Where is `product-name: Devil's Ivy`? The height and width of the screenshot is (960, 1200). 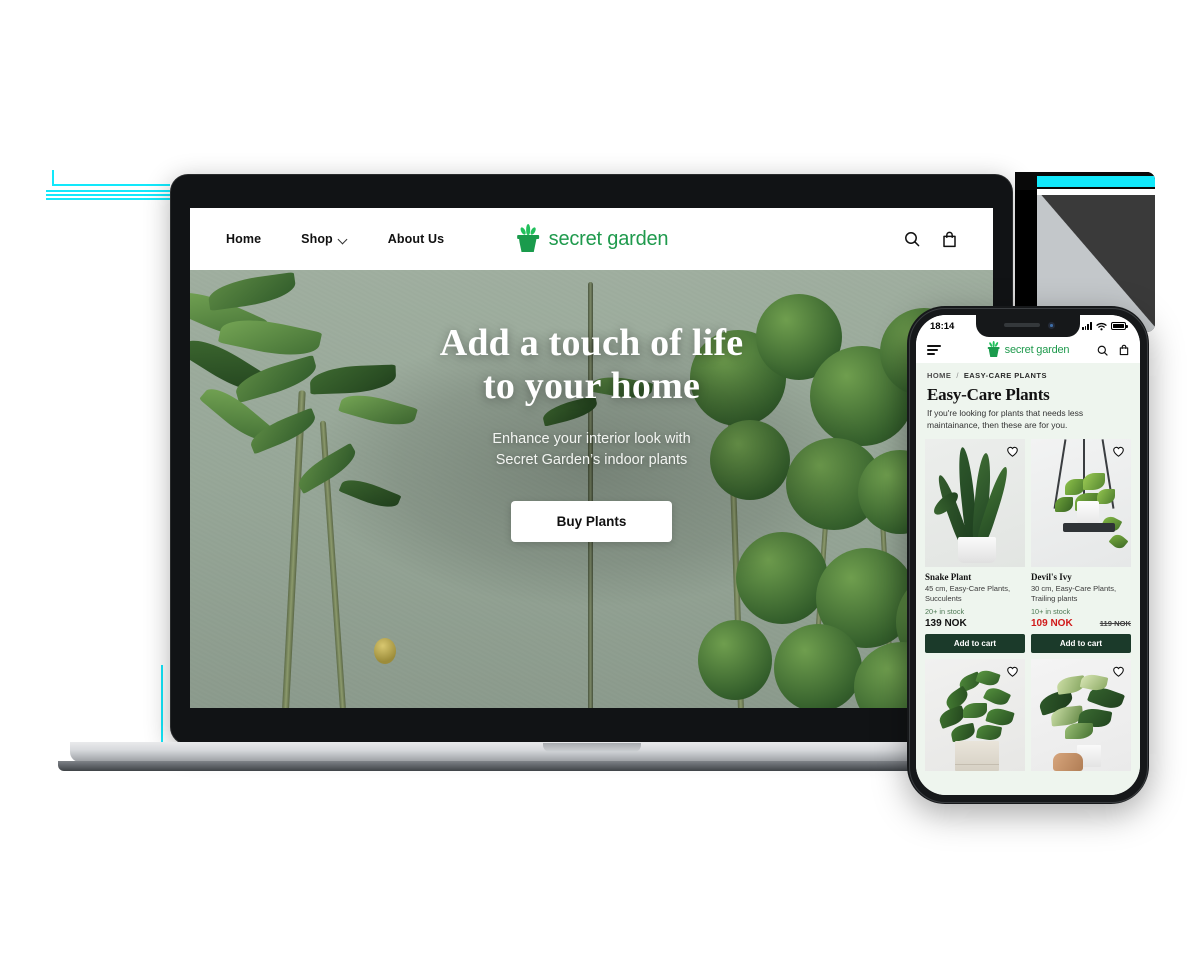 product-name: Devil's Ivy is located at coordinates (1051, 577).